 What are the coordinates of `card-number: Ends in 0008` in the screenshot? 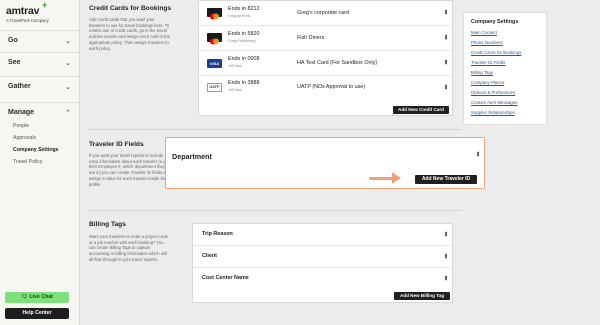 It's located at (244, 59).